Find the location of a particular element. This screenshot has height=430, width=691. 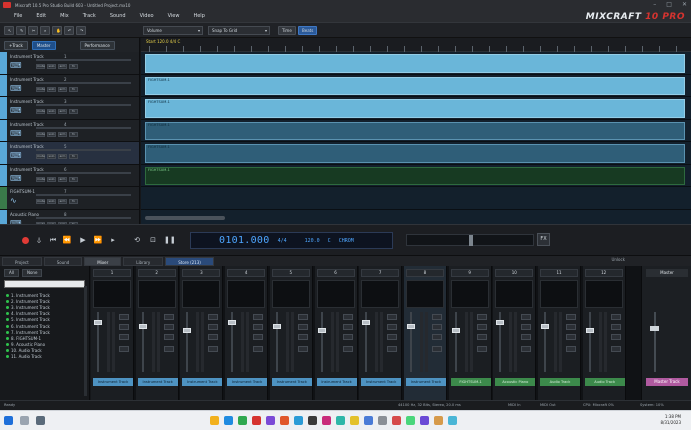

timeline-ruler: Start 120.0 4/4 C is located at coordinates (416, 45).